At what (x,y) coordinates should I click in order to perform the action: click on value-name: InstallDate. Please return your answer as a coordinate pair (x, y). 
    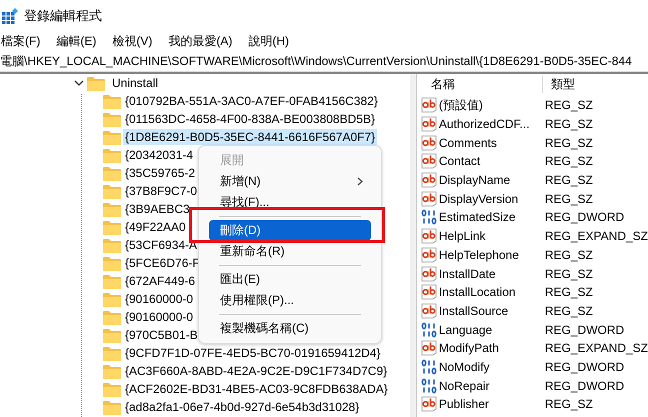
    Looking at the image, I should click on (489, 273).